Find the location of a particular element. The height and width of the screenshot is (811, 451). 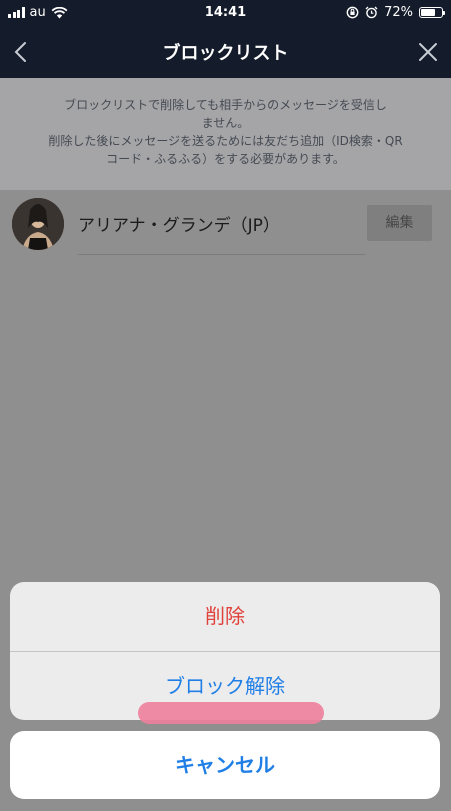

delete-button: 削除 is located at coordinates (225, 616).